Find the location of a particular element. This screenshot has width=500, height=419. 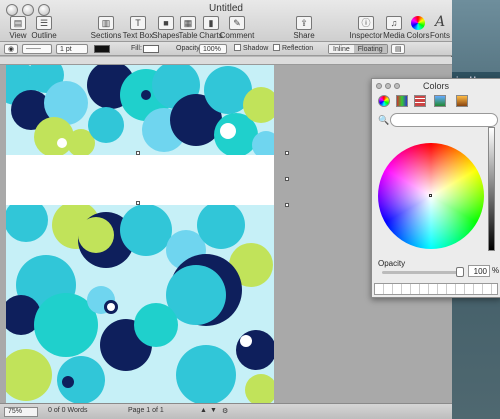

colors-panel: Colors 🔍 Opacity 100 % is located at coordinates (435, 188).